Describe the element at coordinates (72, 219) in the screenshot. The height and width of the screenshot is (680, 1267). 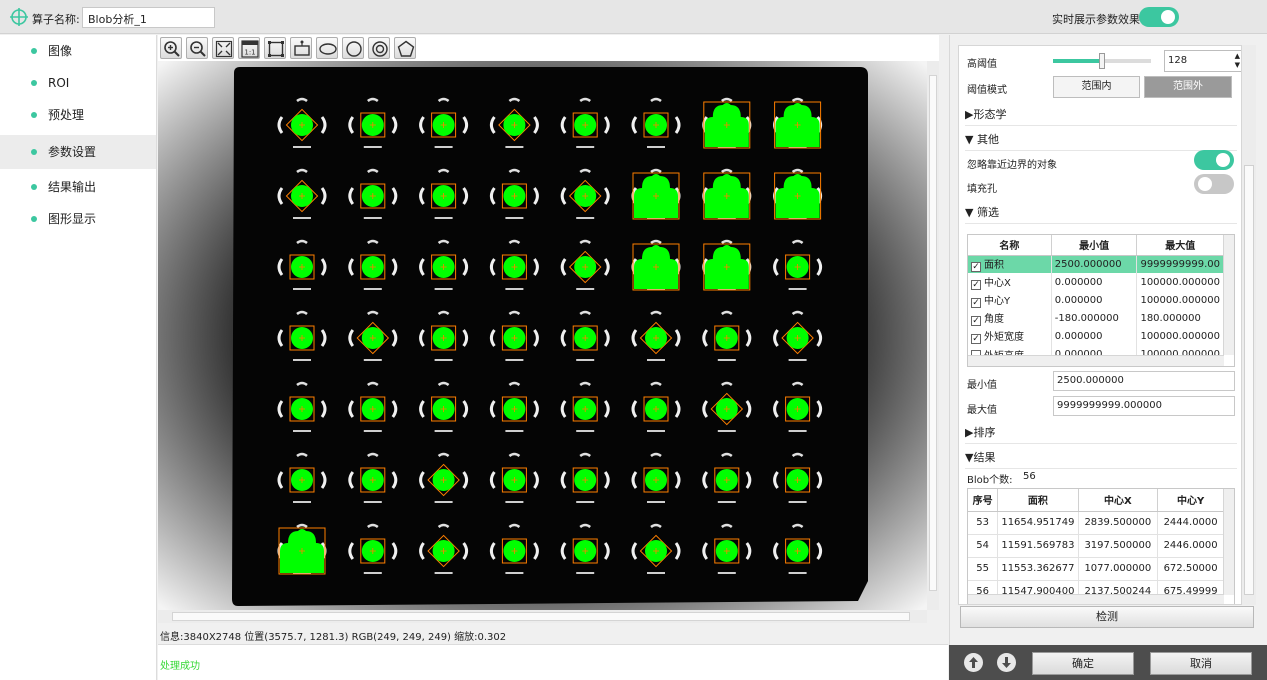
I see `sidebar-item-label: 图形显示` at that location.